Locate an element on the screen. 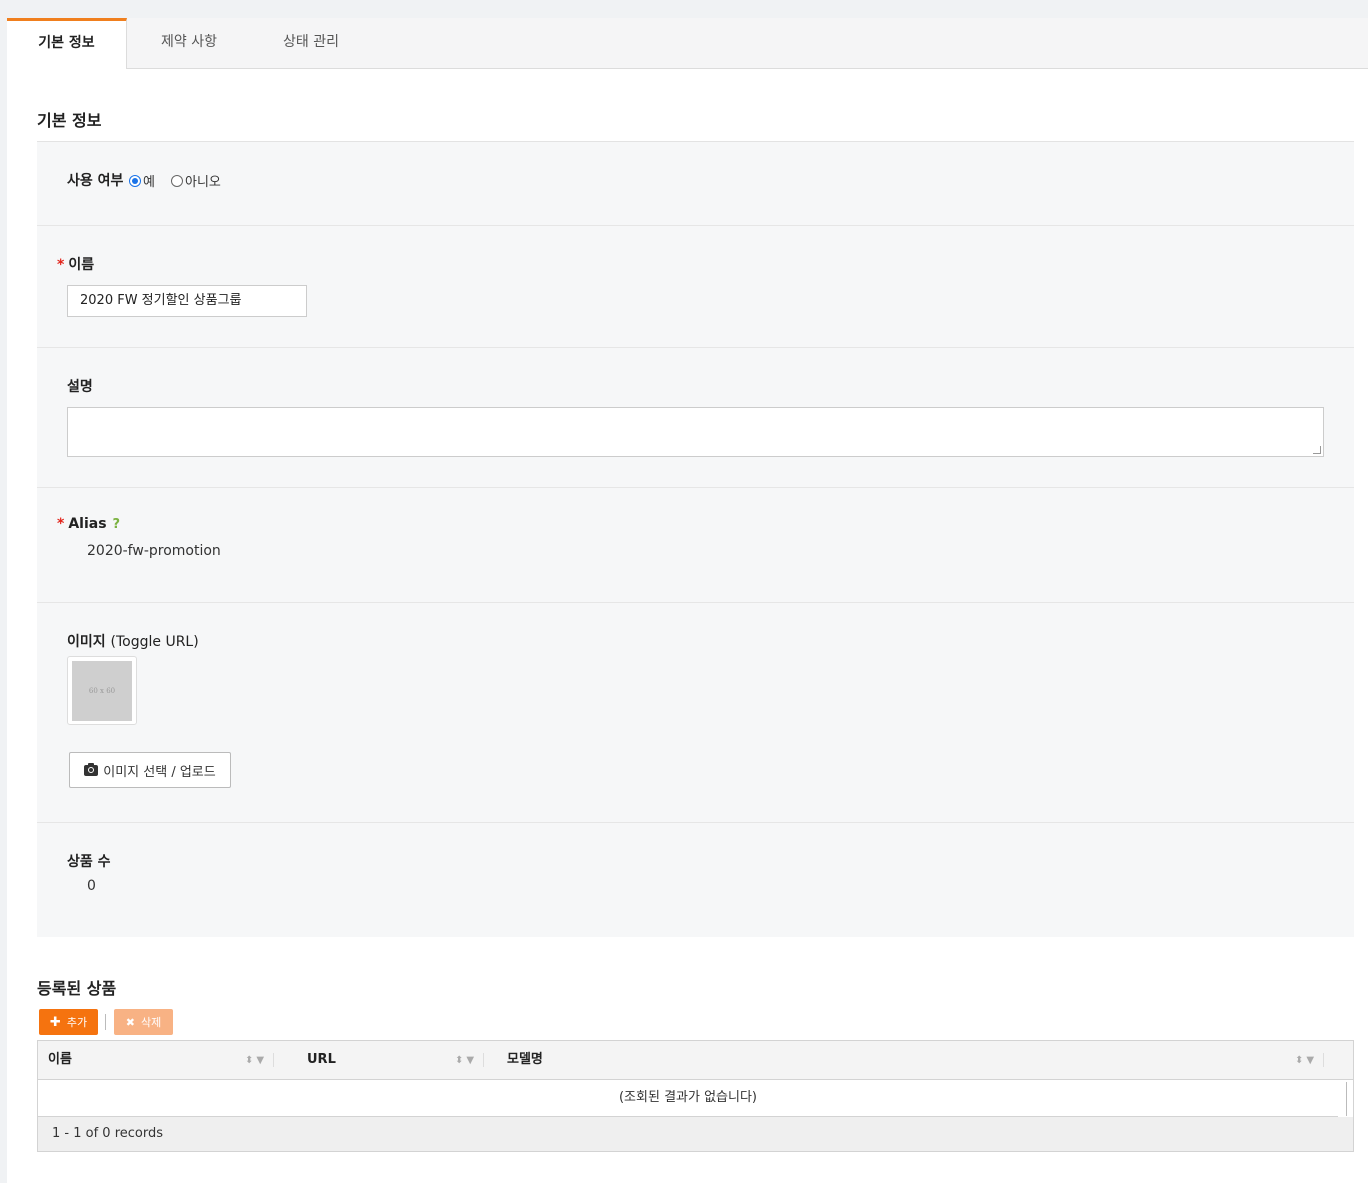 Image resolution: width=1368 pixels, height=1183 pixels. image-upload-button: 이미지 선택 / 업로드 is located at coordinates (150, 770).